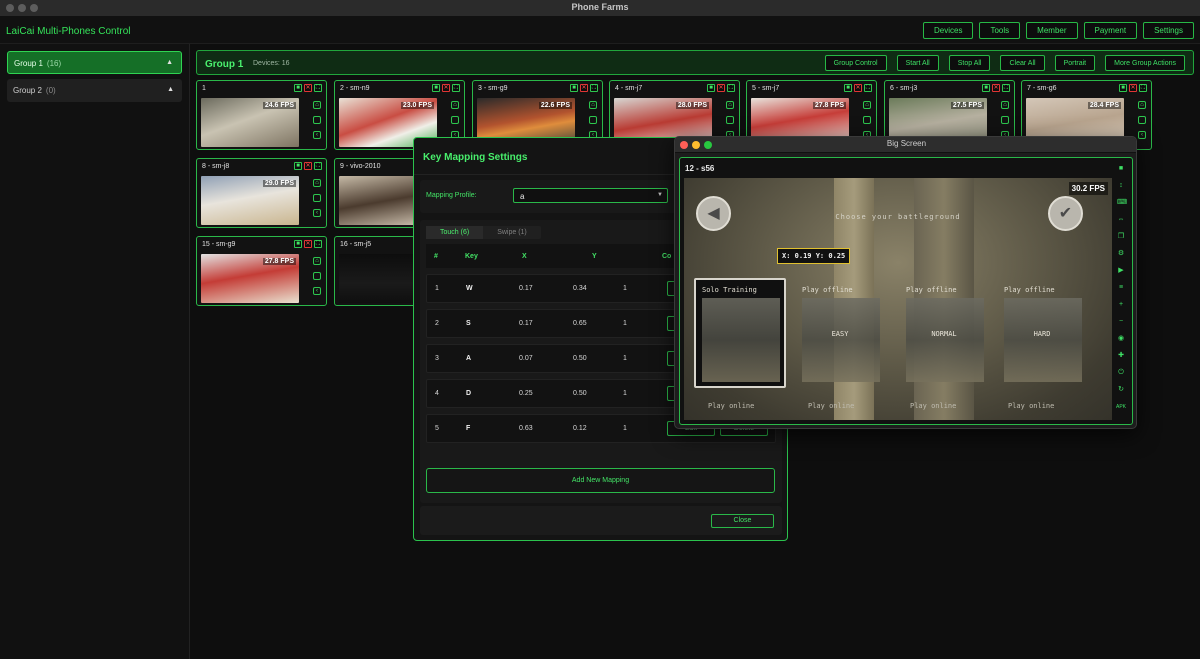  Describe the element at coordinates (1121, 322) in the screenshot. I see `volume-down-icon: −` at that location.